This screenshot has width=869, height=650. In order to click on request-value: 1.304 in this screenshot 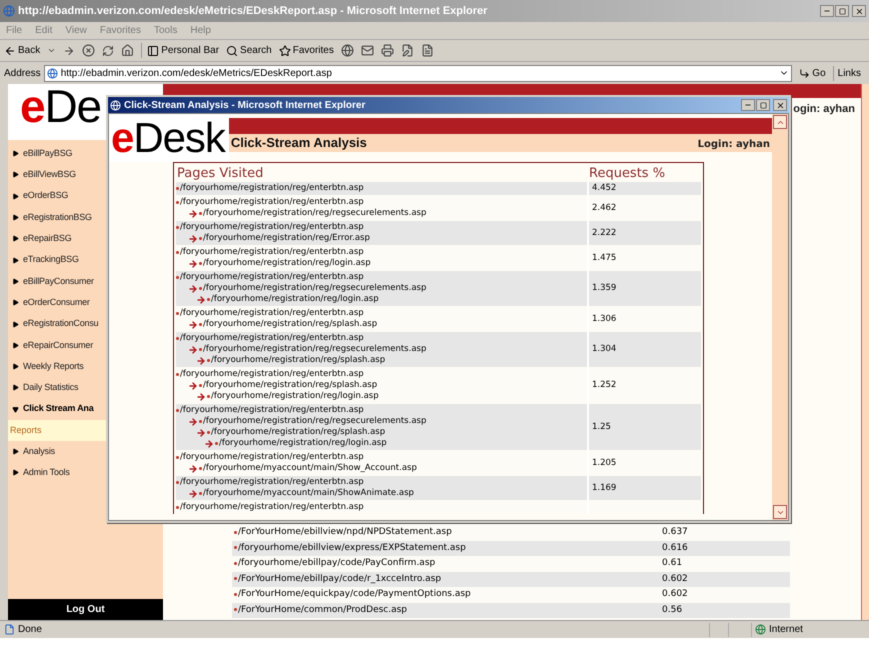, I will do `click(604, 349)`.